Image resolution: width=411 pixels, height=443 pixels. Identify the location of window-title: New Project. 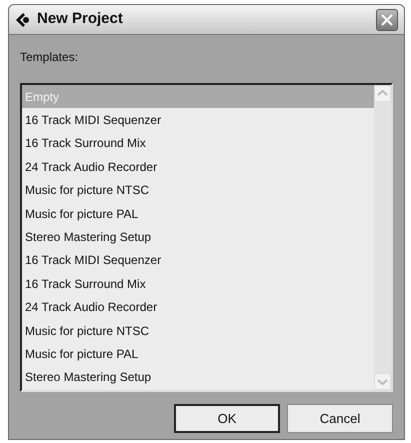
(80, 19).